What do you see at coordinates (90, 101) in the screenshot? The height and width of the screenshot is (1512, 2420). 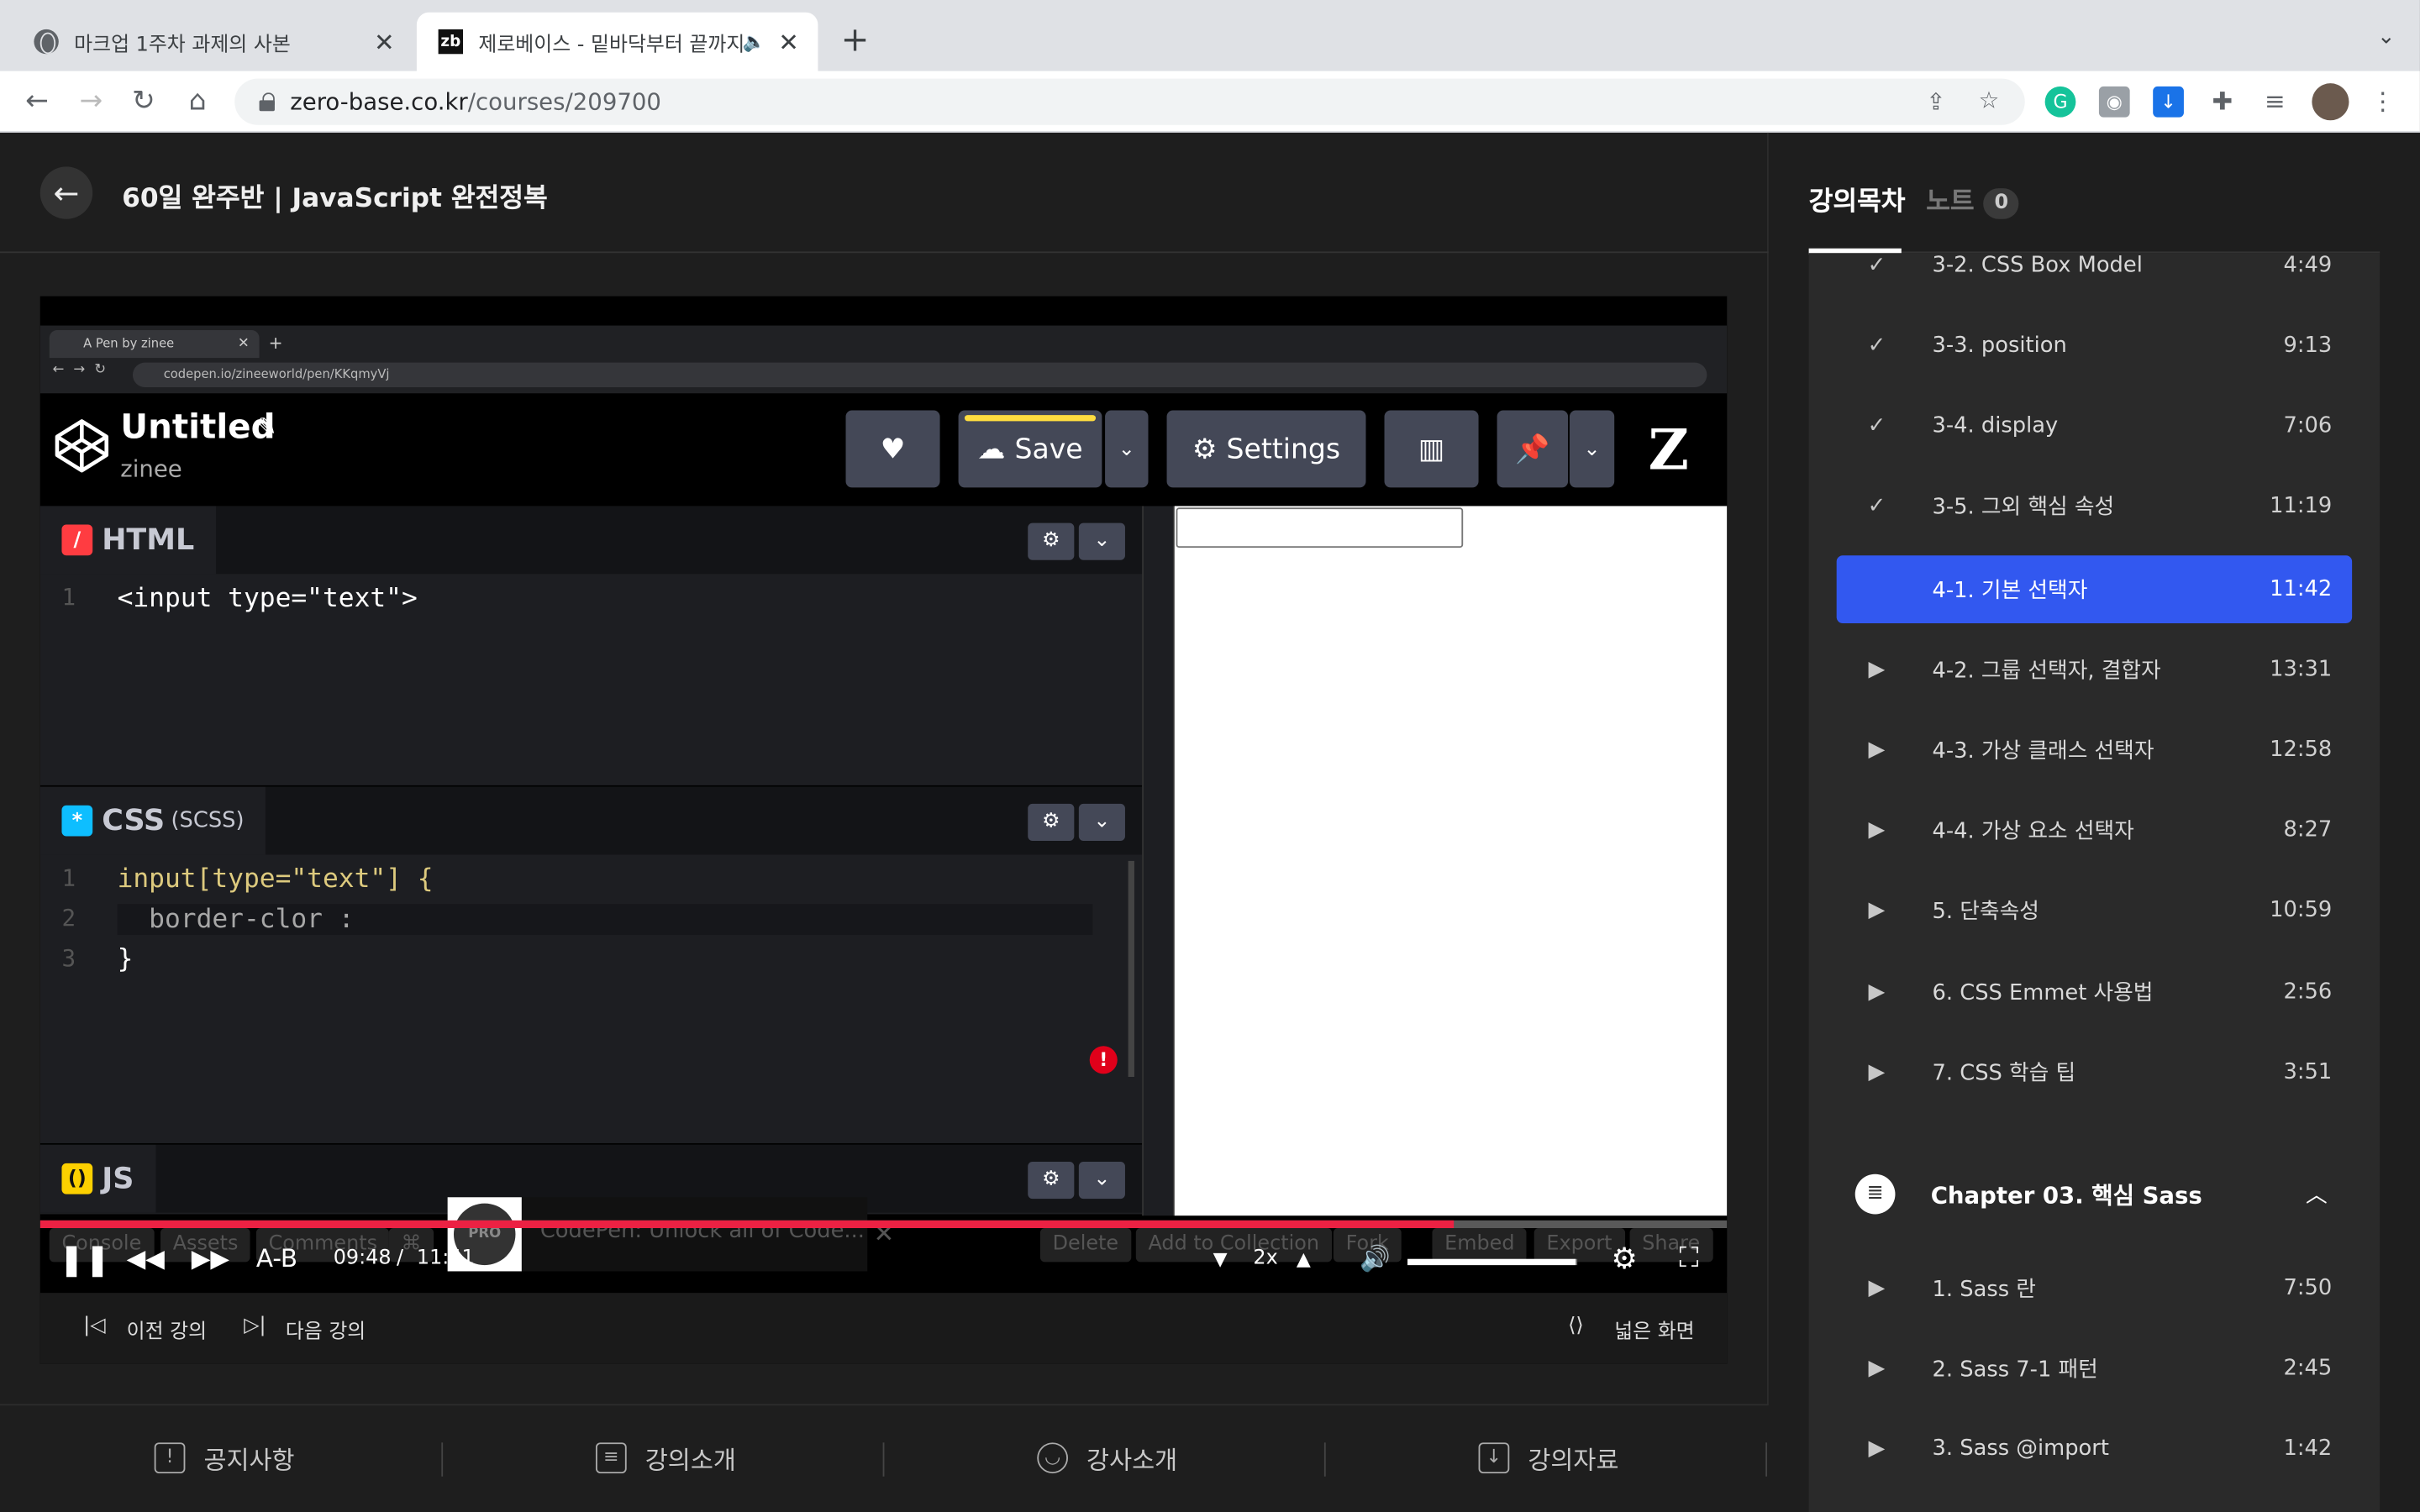 I see `forward-icon: →` at bounding box center [90, 101].